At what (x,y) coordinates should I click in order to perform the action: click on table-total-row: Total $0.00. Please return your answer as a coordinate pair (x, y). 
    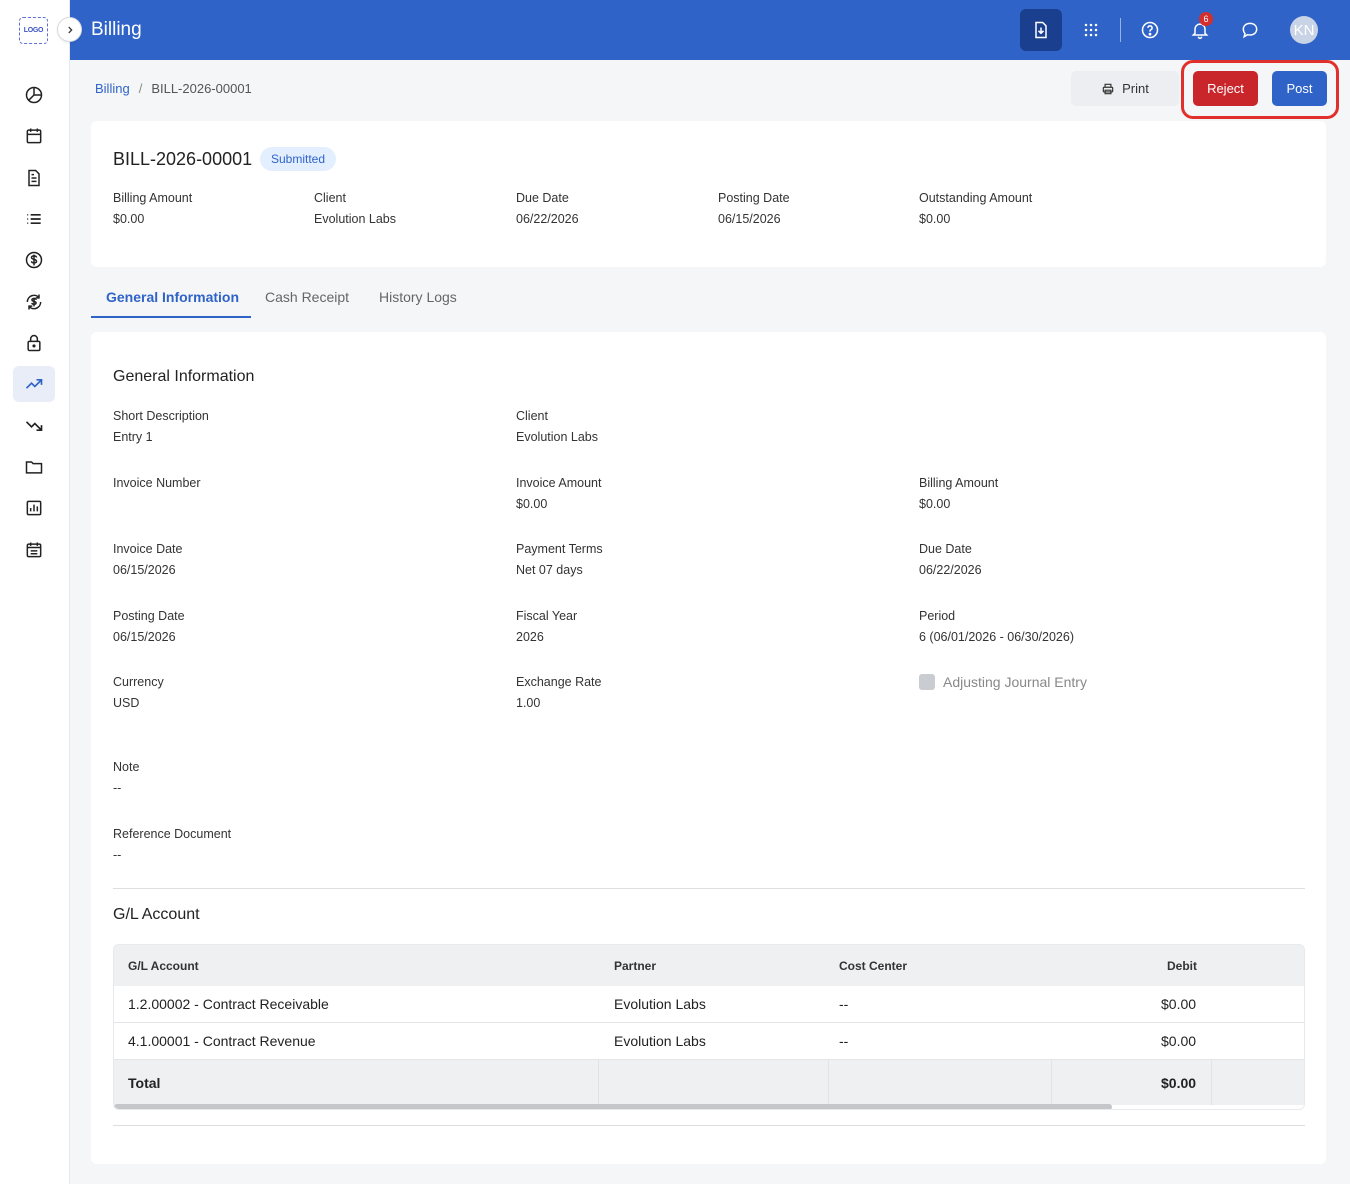
    Looking at the image, I should click on (709, 1082).